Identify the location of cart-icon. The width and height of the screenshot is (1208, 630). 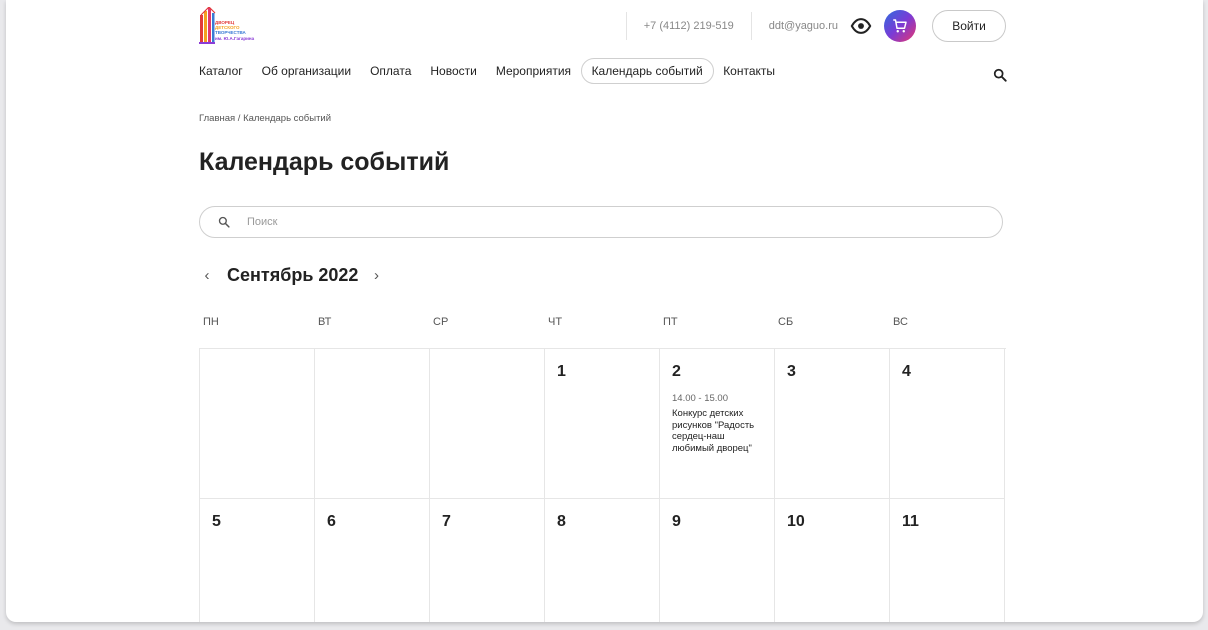
(900, 26).